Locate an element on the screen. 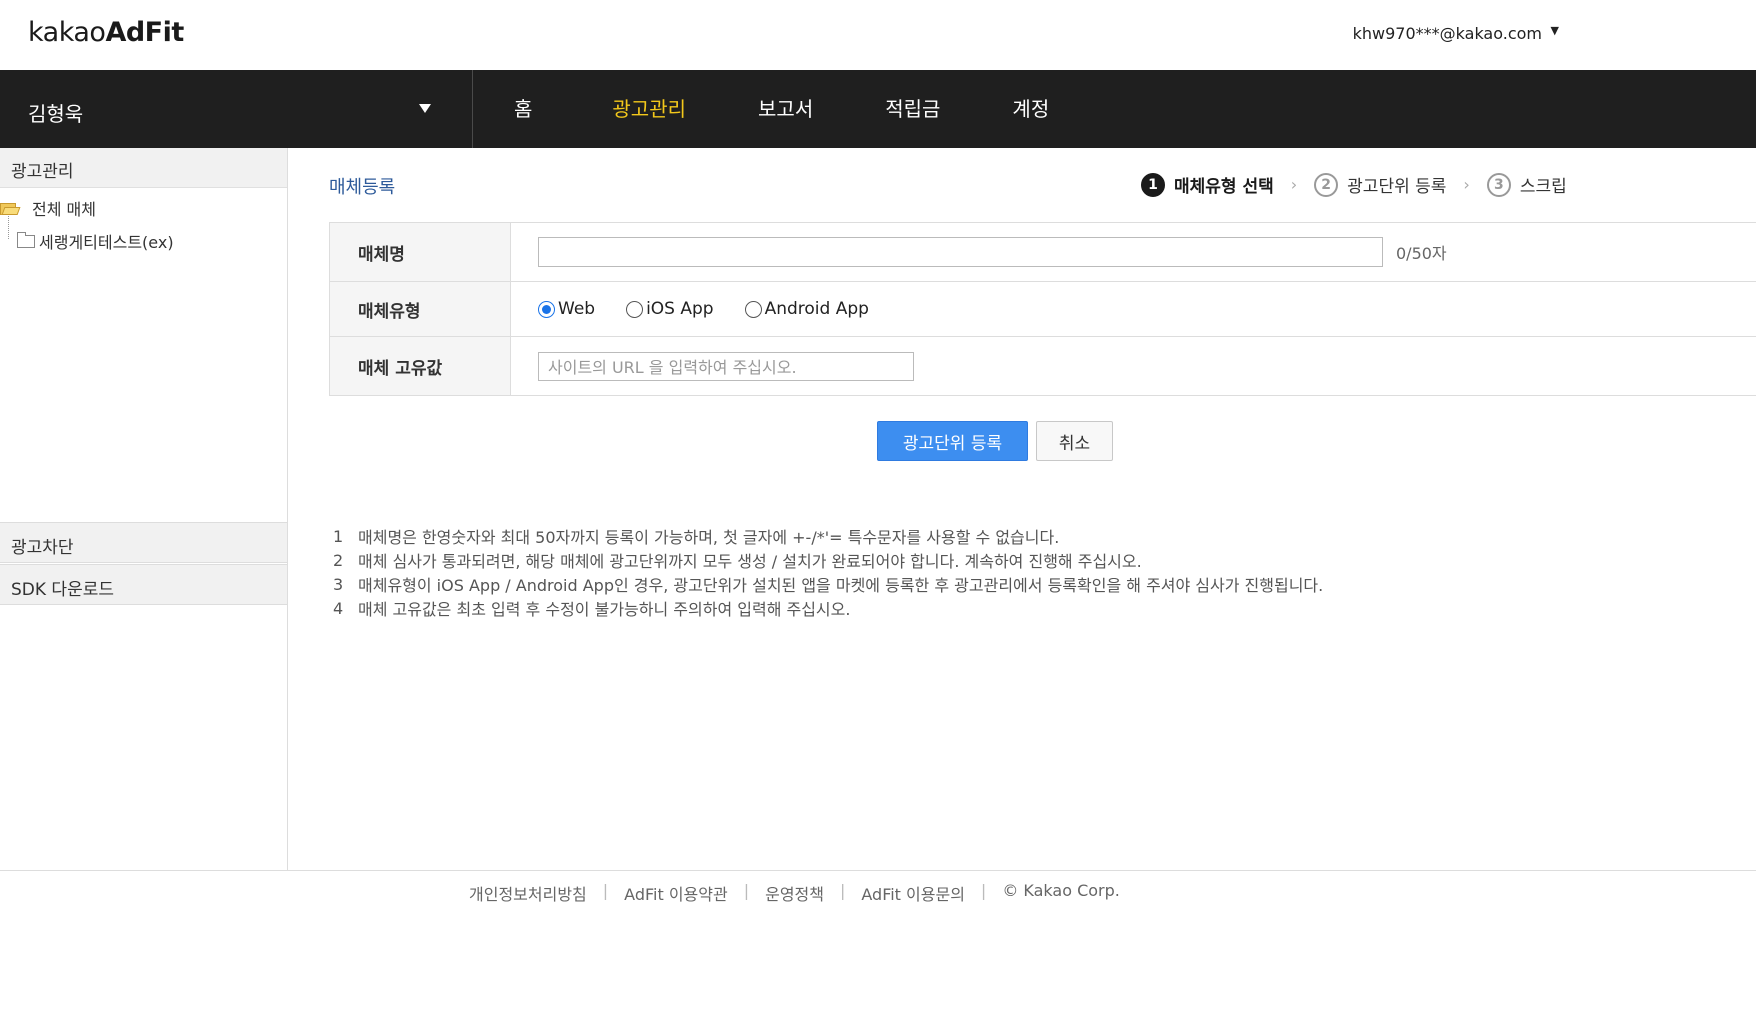  step-1: 1 매체유형 선택 is located at coordinates (1207, 184).